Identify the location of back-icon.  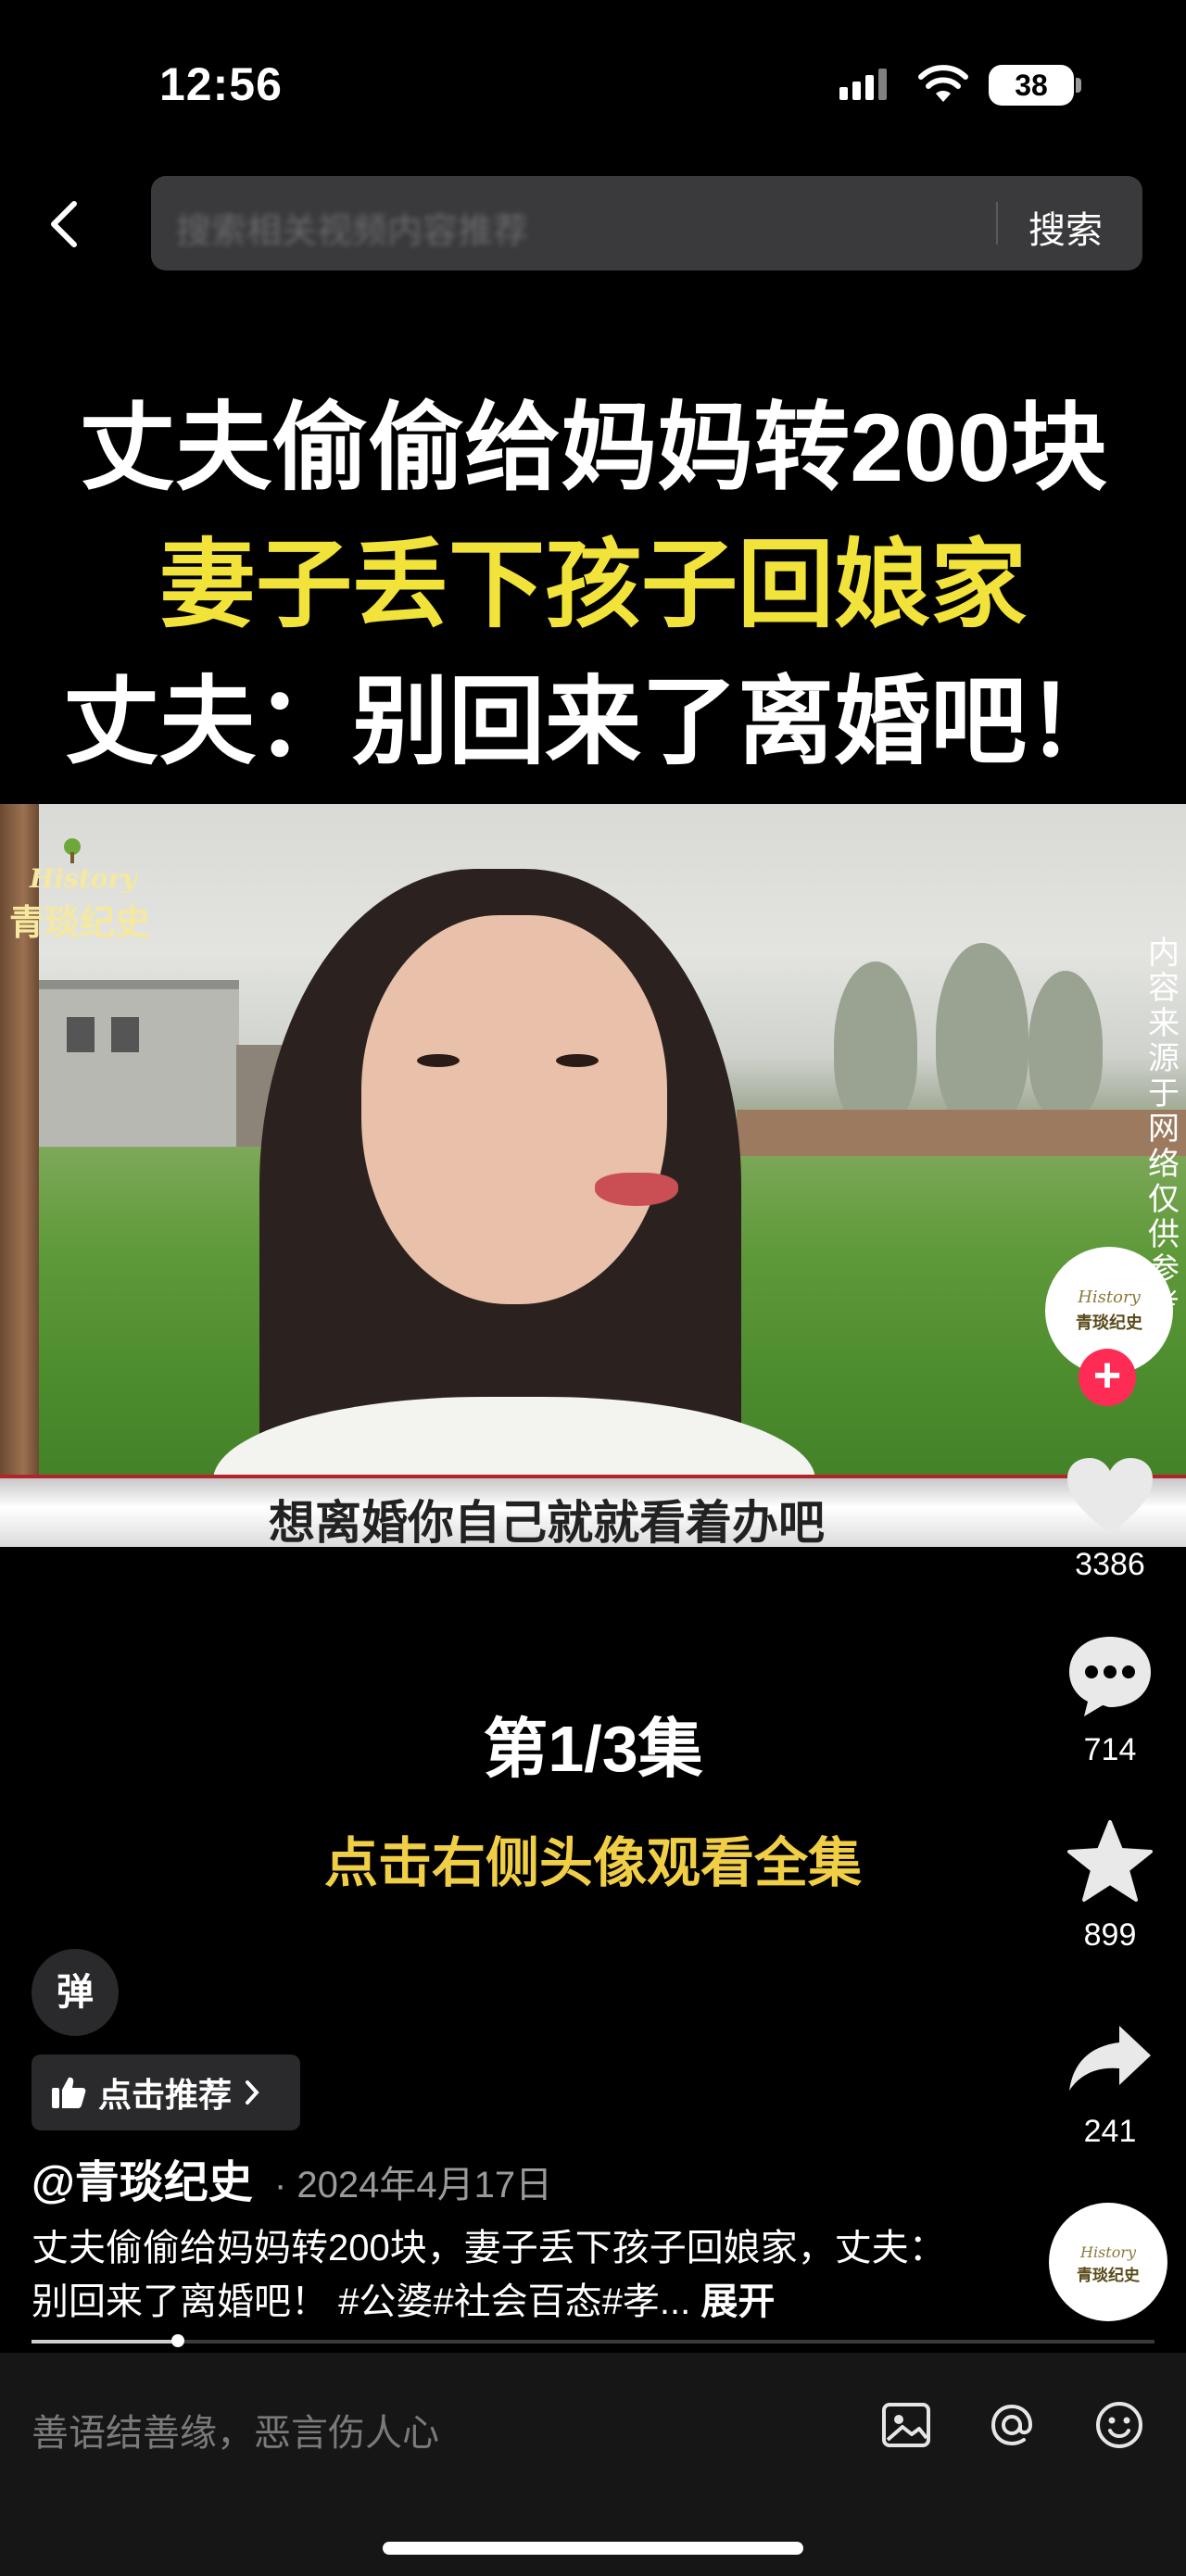
(65, 224).